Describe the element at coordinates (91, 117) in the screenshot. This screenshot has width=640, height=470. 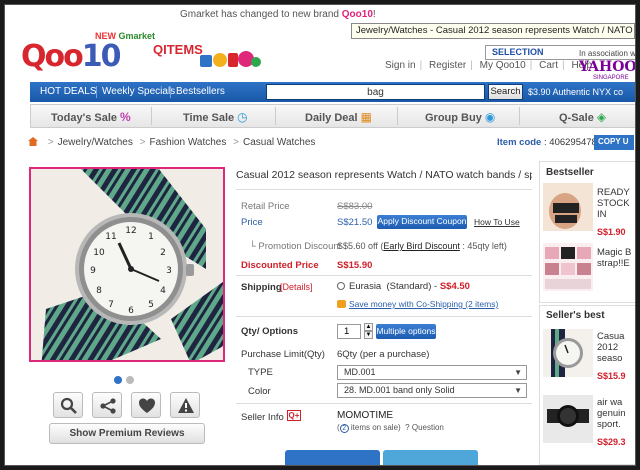
I see `tab-todays-sale: Today's Sale%` at that location.